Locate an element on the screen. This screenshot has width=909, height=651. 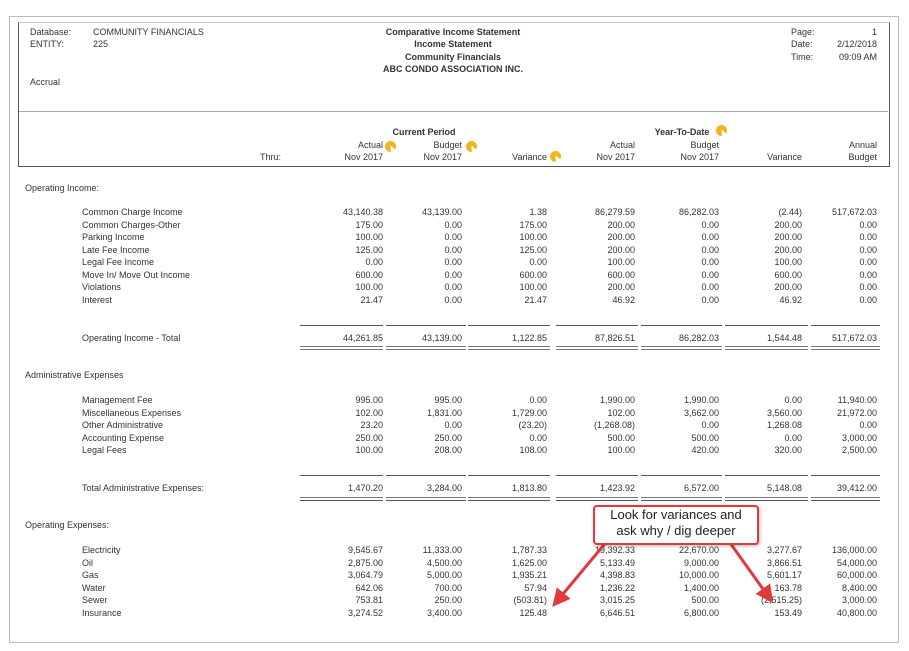
arrow-to-current-variance is located at coordinates (581, 573).